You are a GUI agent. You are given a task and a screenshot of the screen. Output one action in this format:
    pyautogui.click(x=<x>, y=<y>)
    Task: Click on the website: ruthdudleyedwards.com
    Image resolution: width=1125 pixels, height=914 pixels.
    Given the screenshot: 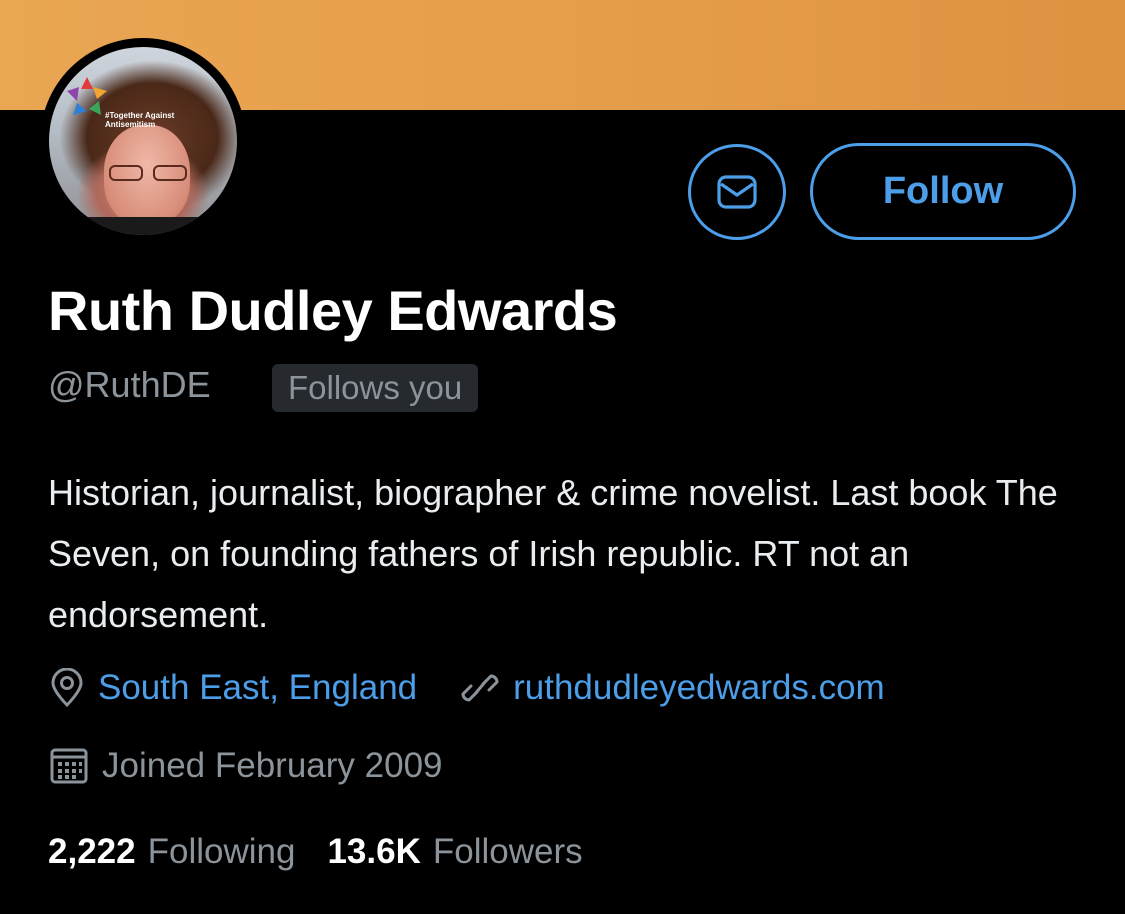 What is the action you would take?
    pyautogui.click(x=672, y=688)
    